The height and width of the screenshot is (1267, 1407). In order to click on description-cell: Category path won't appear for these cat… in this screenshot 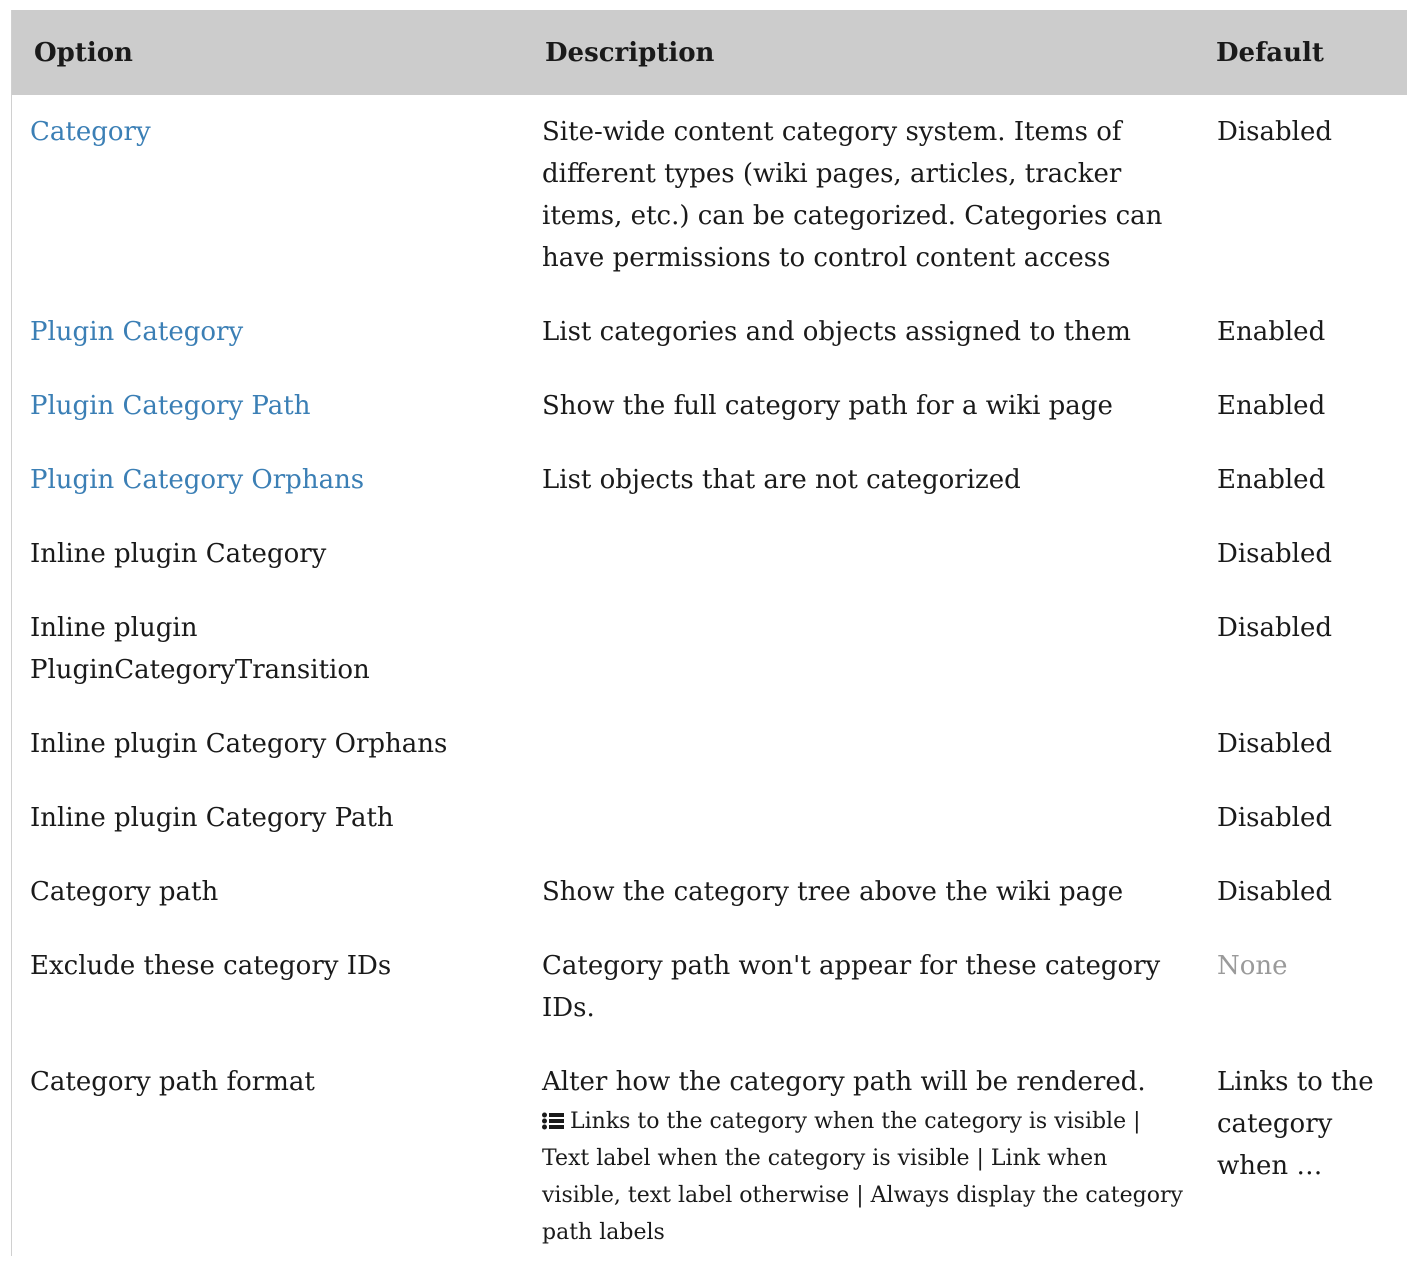, I will do `click(851, 987)`.